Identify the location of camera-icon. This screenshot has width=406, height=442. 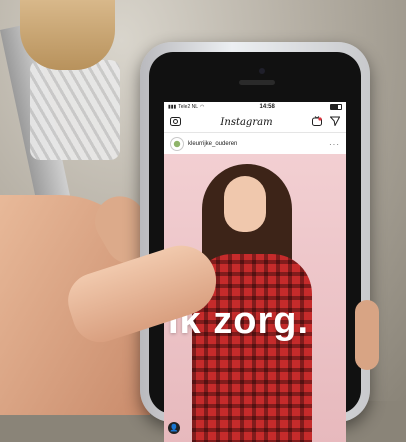
(175, 122).